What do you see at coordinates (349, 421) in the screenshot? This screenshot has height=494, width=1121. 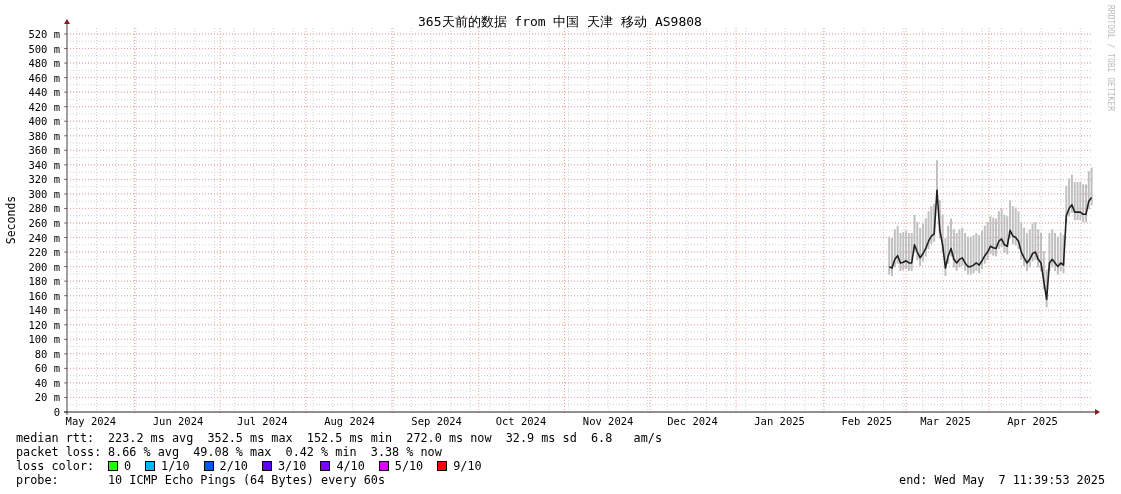 I see `axis-label: Aug 2024` at bounding box center [349, 421].